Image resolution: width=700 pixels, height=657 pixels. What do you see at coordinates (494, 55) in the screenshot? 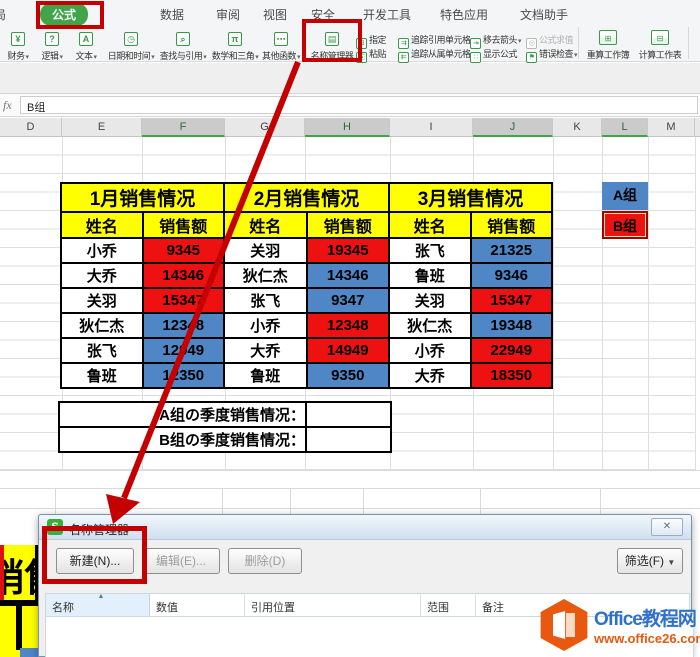
I see `ribbon-button-show-formulas: ∷ 显示公式` at bounding box center [494, 55].